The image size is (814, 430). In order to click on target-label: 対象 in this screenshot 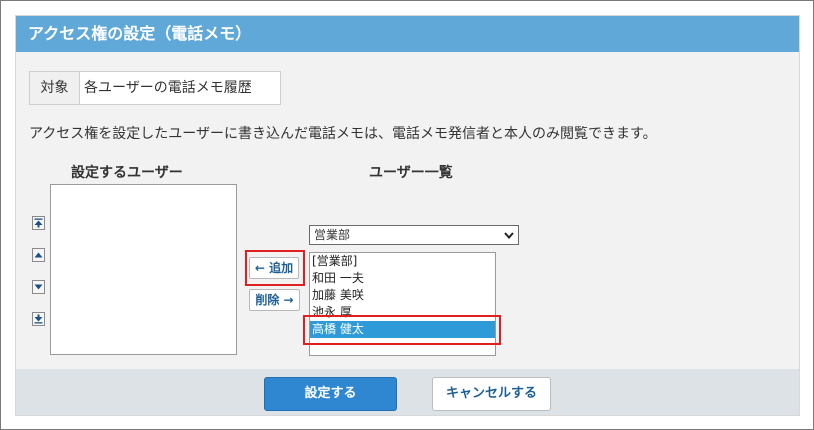, I will do `click(55, 88)`.